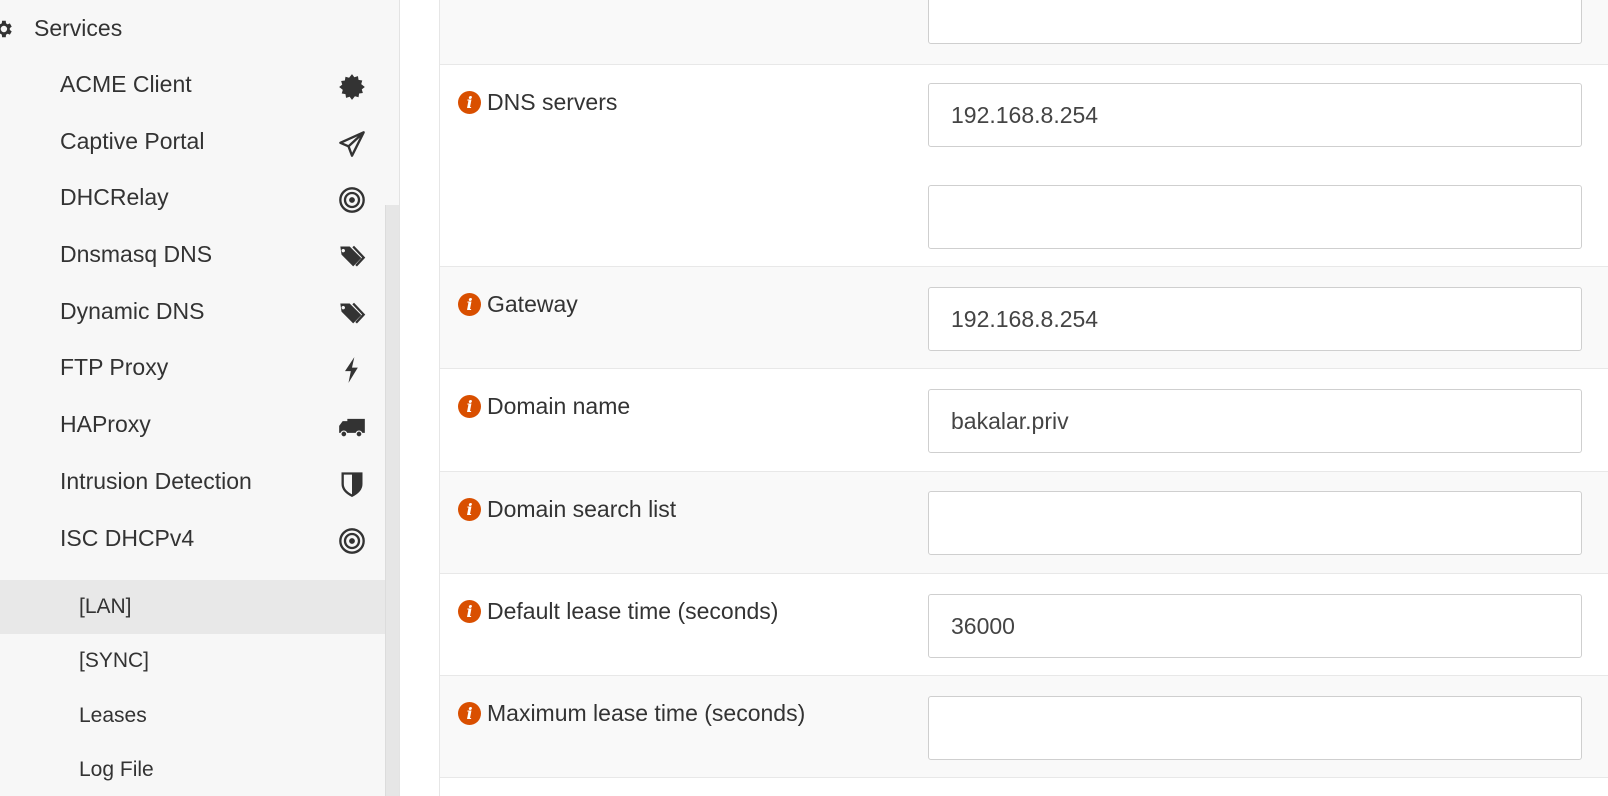 The image size is (1608, 796). Describe the element at coordinates (352, 87) in the screenshot. I see `certificate-icon` at that location.